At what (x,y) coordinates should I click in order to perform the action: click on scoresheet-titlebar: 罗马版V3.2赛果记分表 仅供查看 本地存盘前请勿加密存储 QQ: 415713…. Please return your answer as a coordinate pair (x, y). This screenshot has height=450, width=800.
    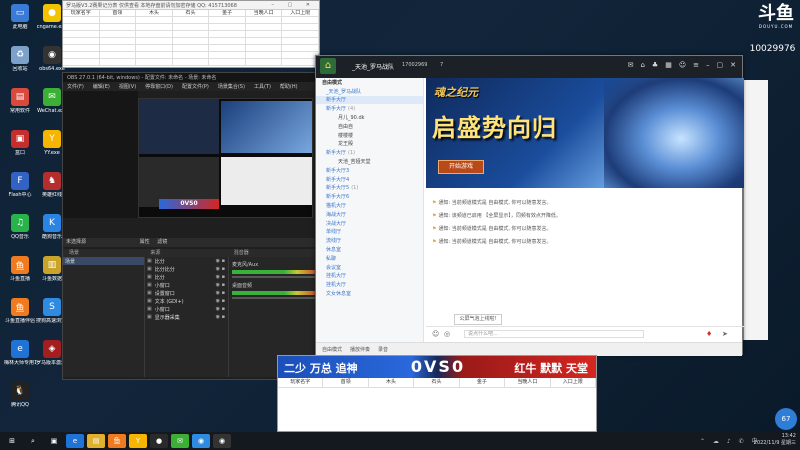
    Looking at the image, I should click on (191, 5).